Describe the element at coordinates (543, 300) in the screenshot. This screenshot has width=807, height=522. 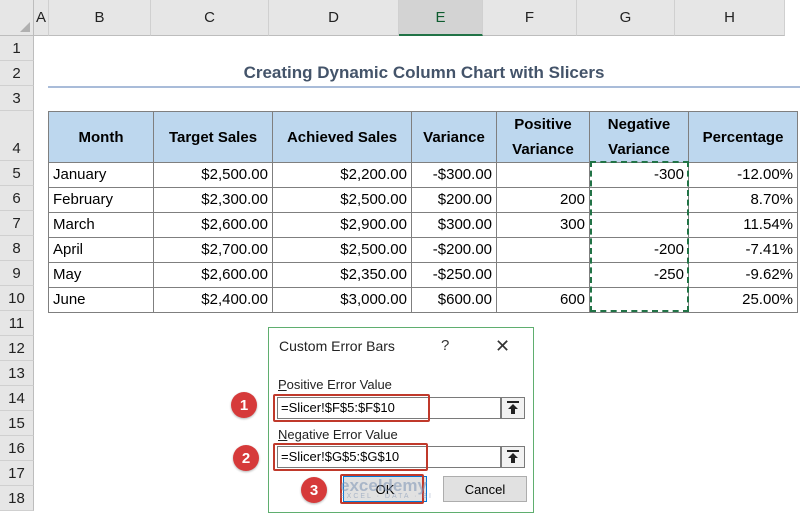
I see `table-cell: 600` at that location.